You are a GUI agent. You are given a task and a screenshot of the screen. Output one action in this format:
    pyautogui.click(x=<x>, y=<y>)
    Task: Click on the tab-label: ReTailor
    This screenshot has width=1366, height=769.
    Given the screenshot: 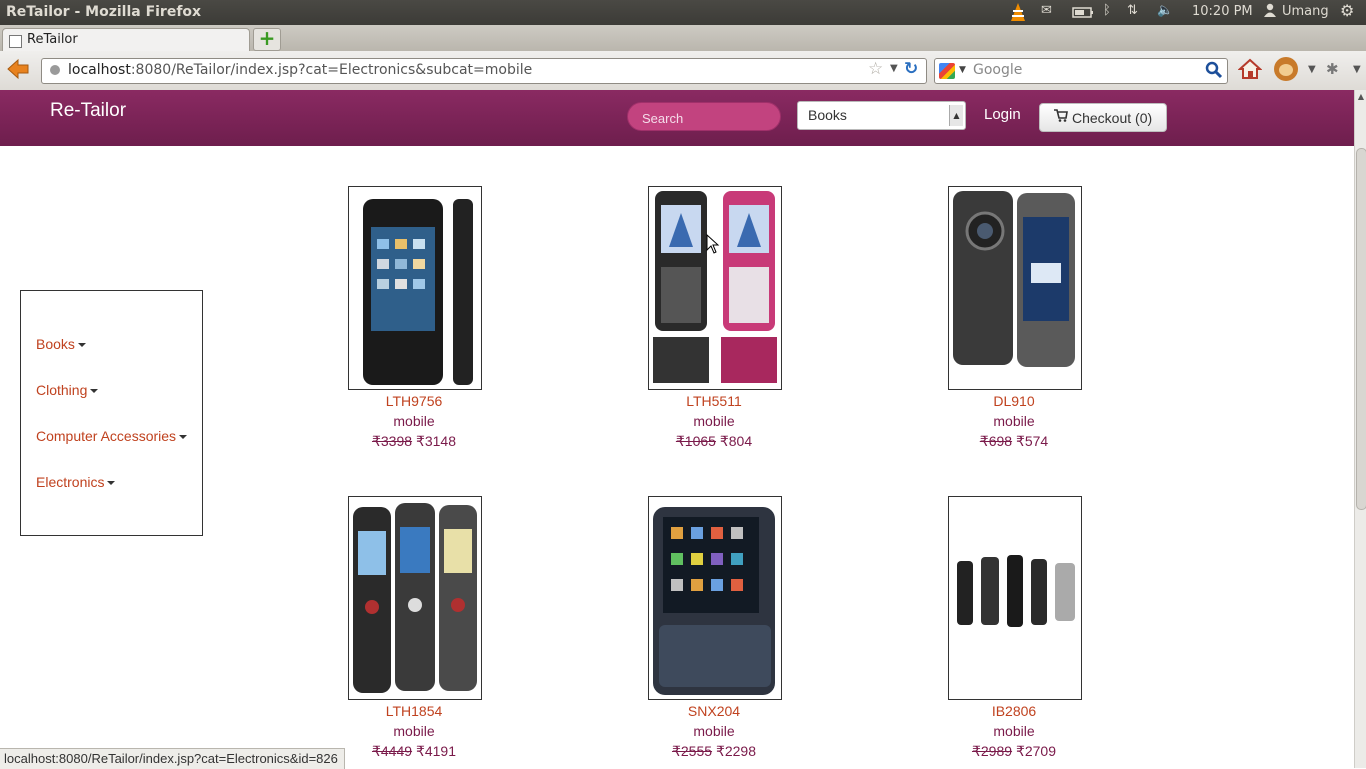 What is the action you would take?
    pyautogui.click(x=52, y=39)
    